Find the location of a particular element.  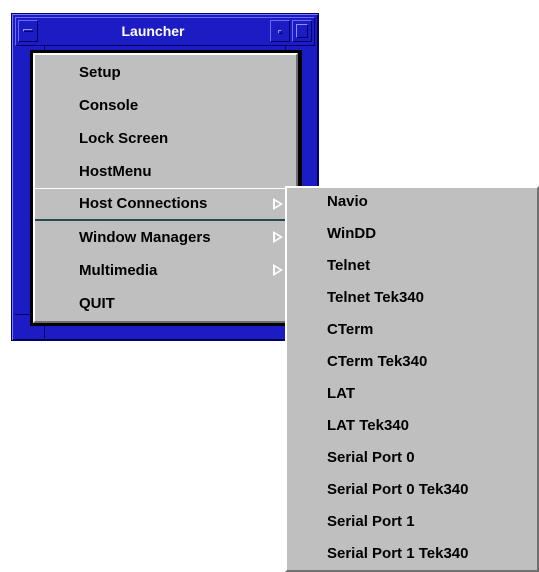

submenu-item-label: Telnet is located at coordinates (349, 265).